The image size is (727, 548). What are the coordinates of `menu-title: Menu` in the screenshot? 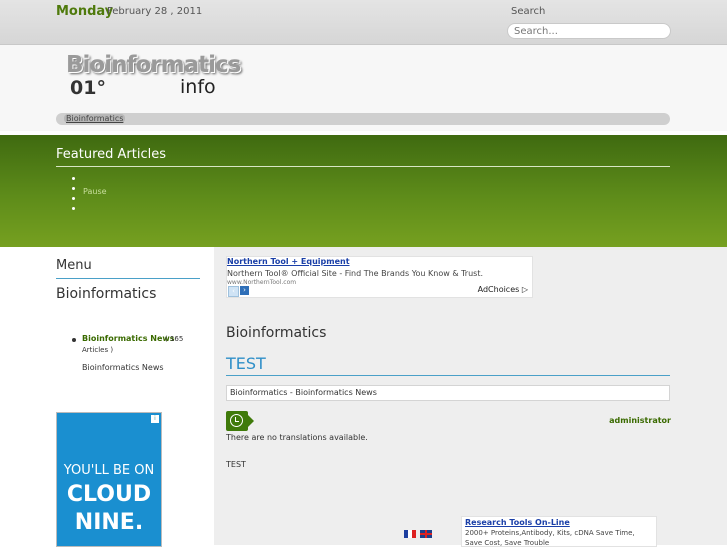 It's located at (74, 265).